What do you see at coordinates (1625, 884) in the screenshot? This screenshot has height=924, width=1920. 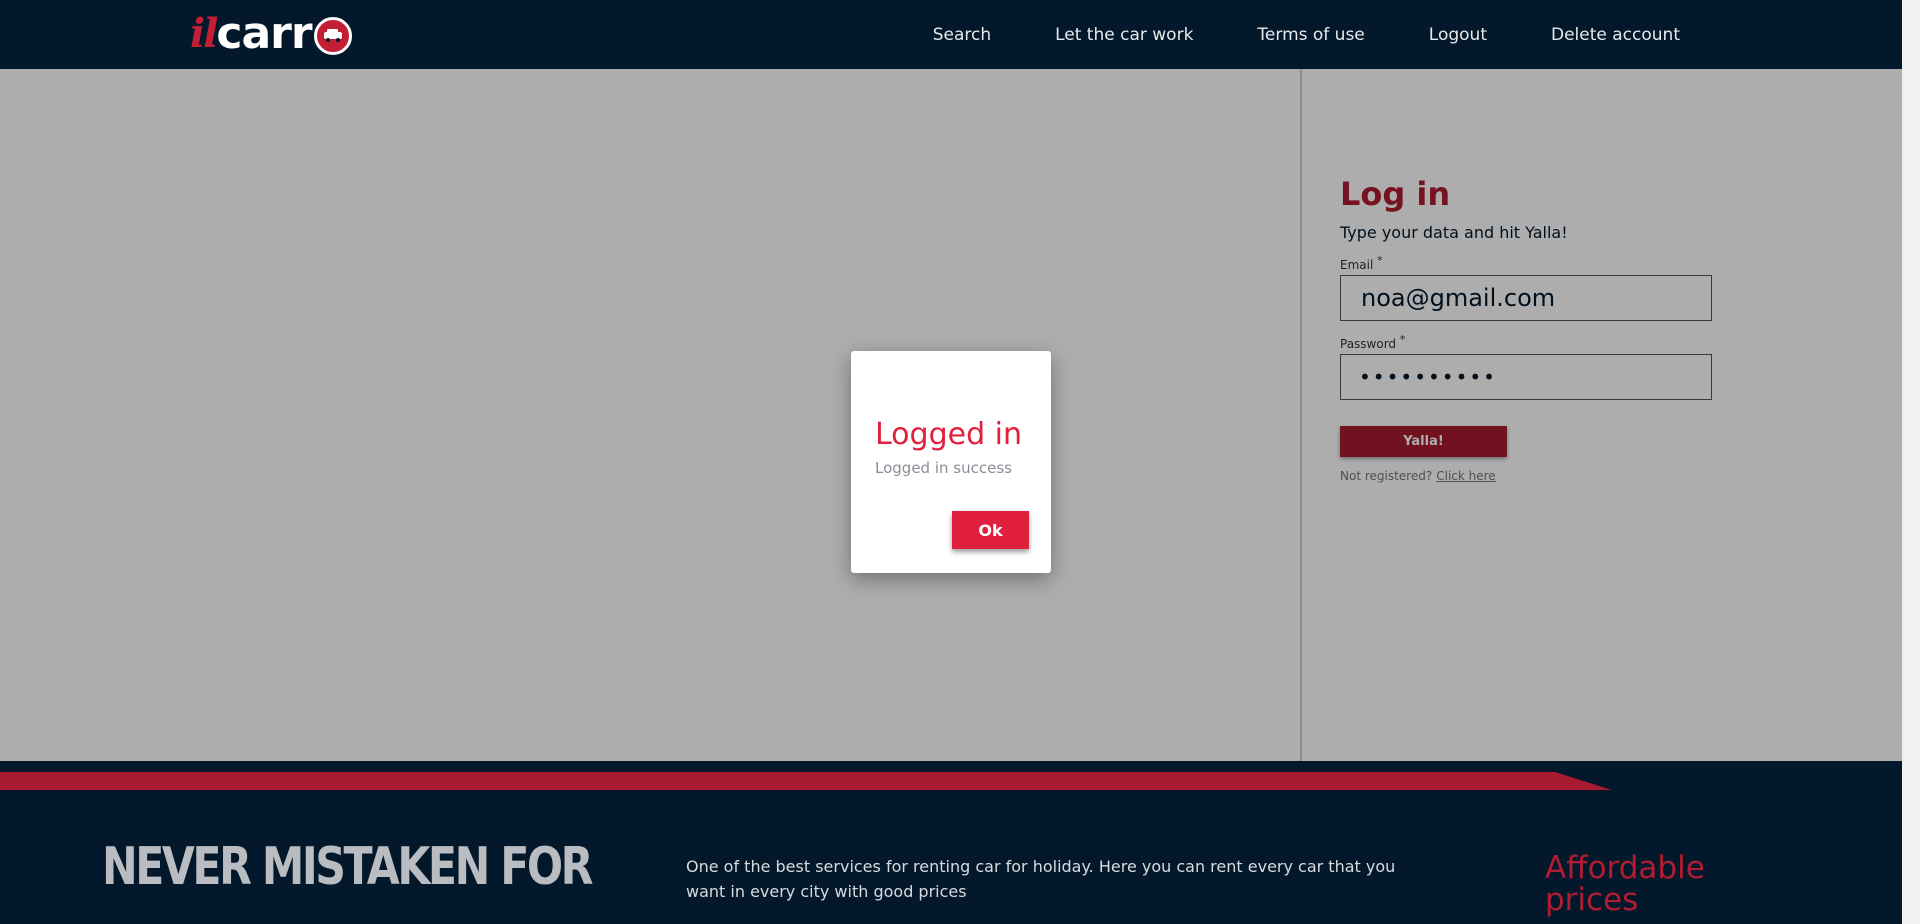 I see `footer-feature-heading: Affordable prices` at bounding box center [1625, 884].